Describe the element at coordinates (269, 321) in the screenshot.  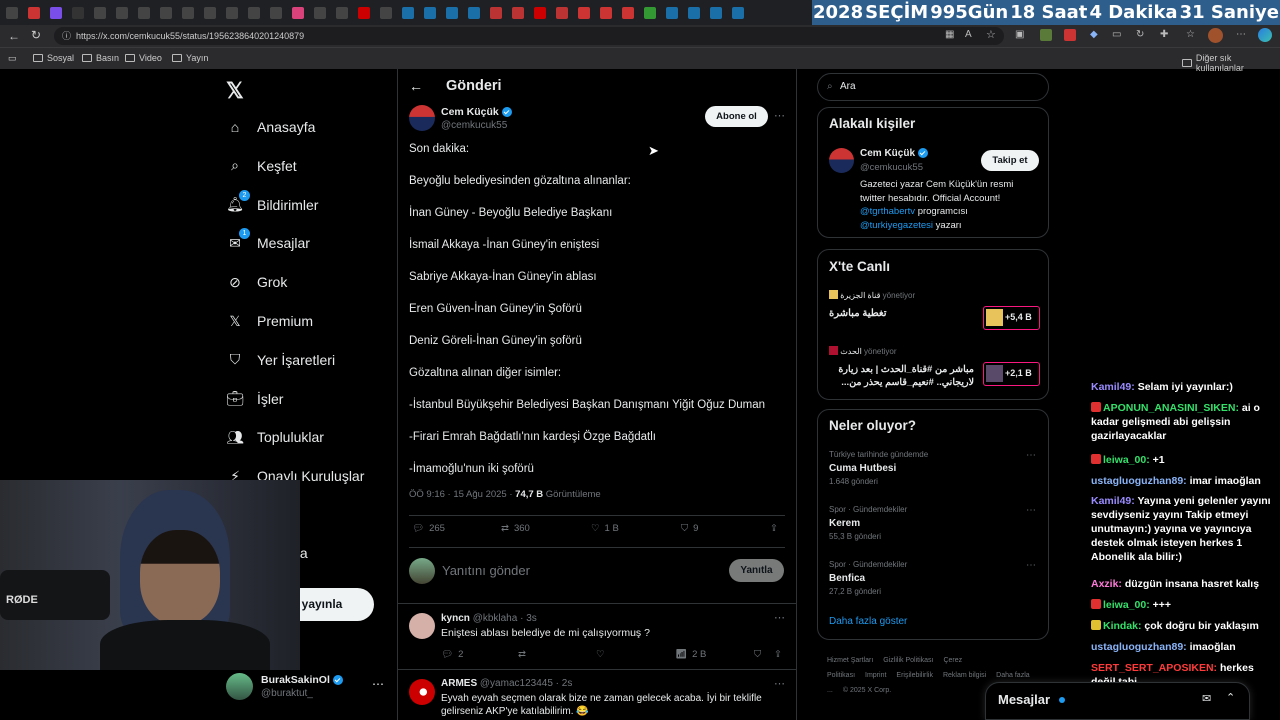
I see `sidebar-item: 𝕏 Premium` at that location.